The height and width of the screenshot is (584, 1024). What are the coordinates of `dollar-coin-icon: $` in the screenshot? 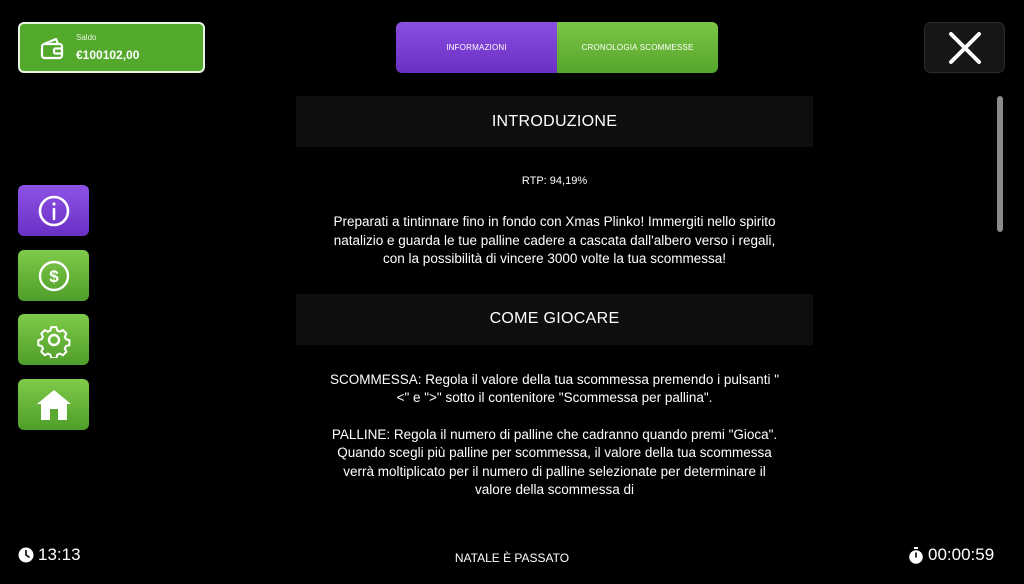 It's located at (53, 275).